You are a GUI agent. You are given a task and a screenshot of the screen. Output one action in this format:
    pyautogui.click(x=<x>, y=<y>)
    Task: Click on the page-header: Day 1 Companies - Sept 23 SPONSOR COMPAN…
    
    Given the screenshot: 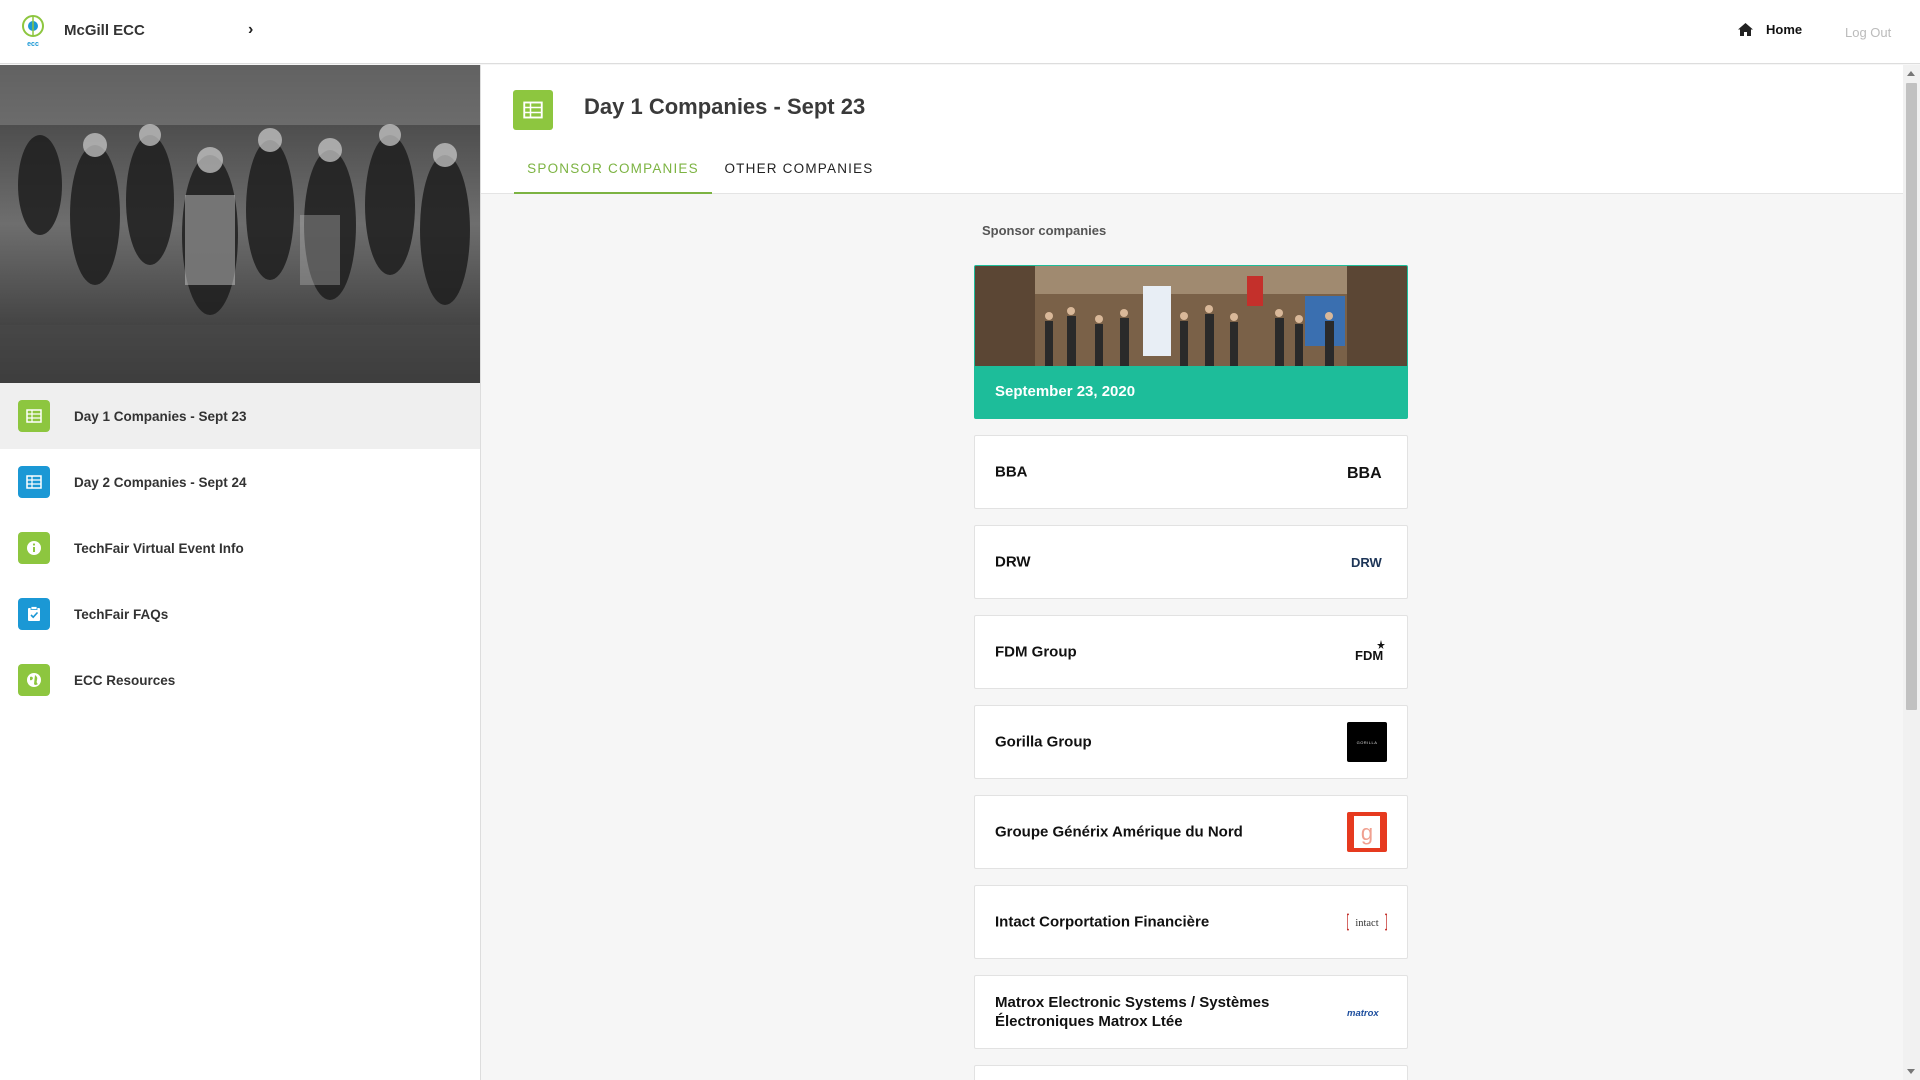 What is the action you would take?
    pyautogui.click(x=1192, y=129)
    